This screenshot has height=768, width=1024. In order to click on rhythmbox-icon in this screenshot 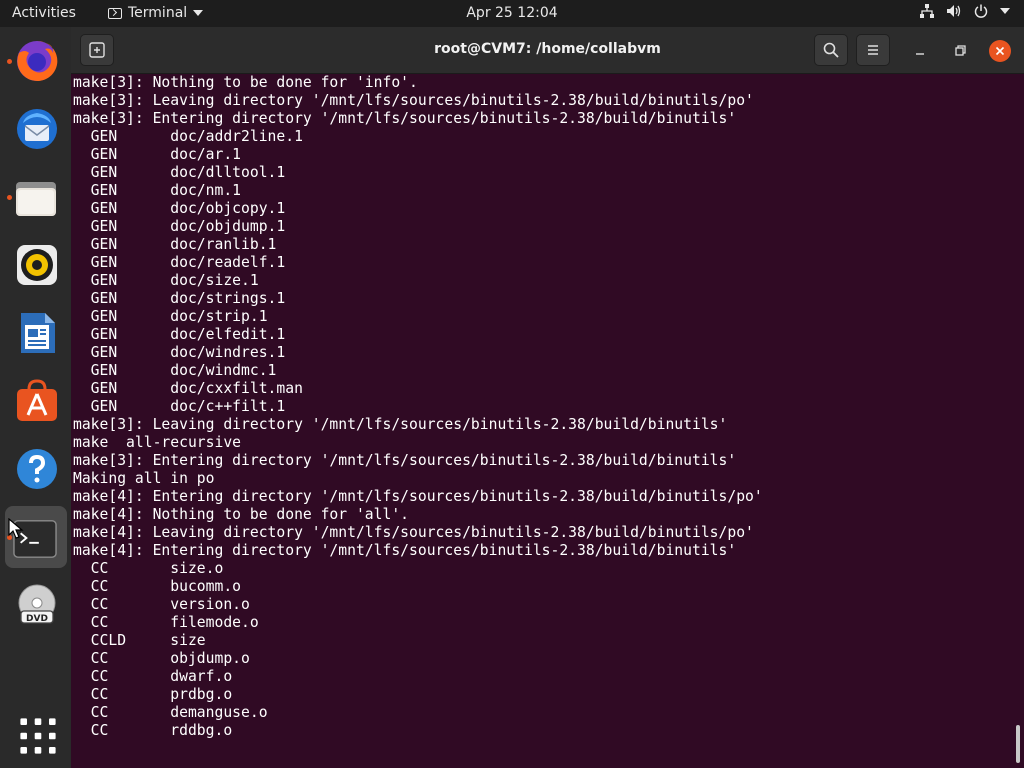, I will do `click(37, 265)`.